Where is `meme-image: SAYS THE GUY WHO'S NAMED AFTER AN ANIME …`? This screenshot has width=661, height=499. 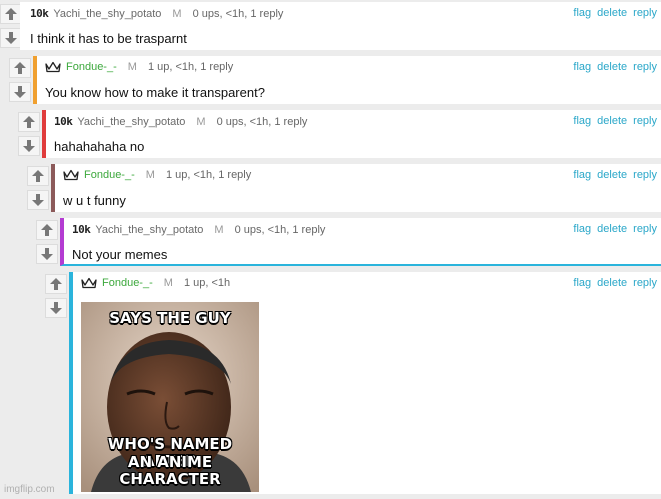
meme-image: SAYS THE GUY WHO'S NAMED AFTER AN ANIME … is located at coordinates (170, 397).